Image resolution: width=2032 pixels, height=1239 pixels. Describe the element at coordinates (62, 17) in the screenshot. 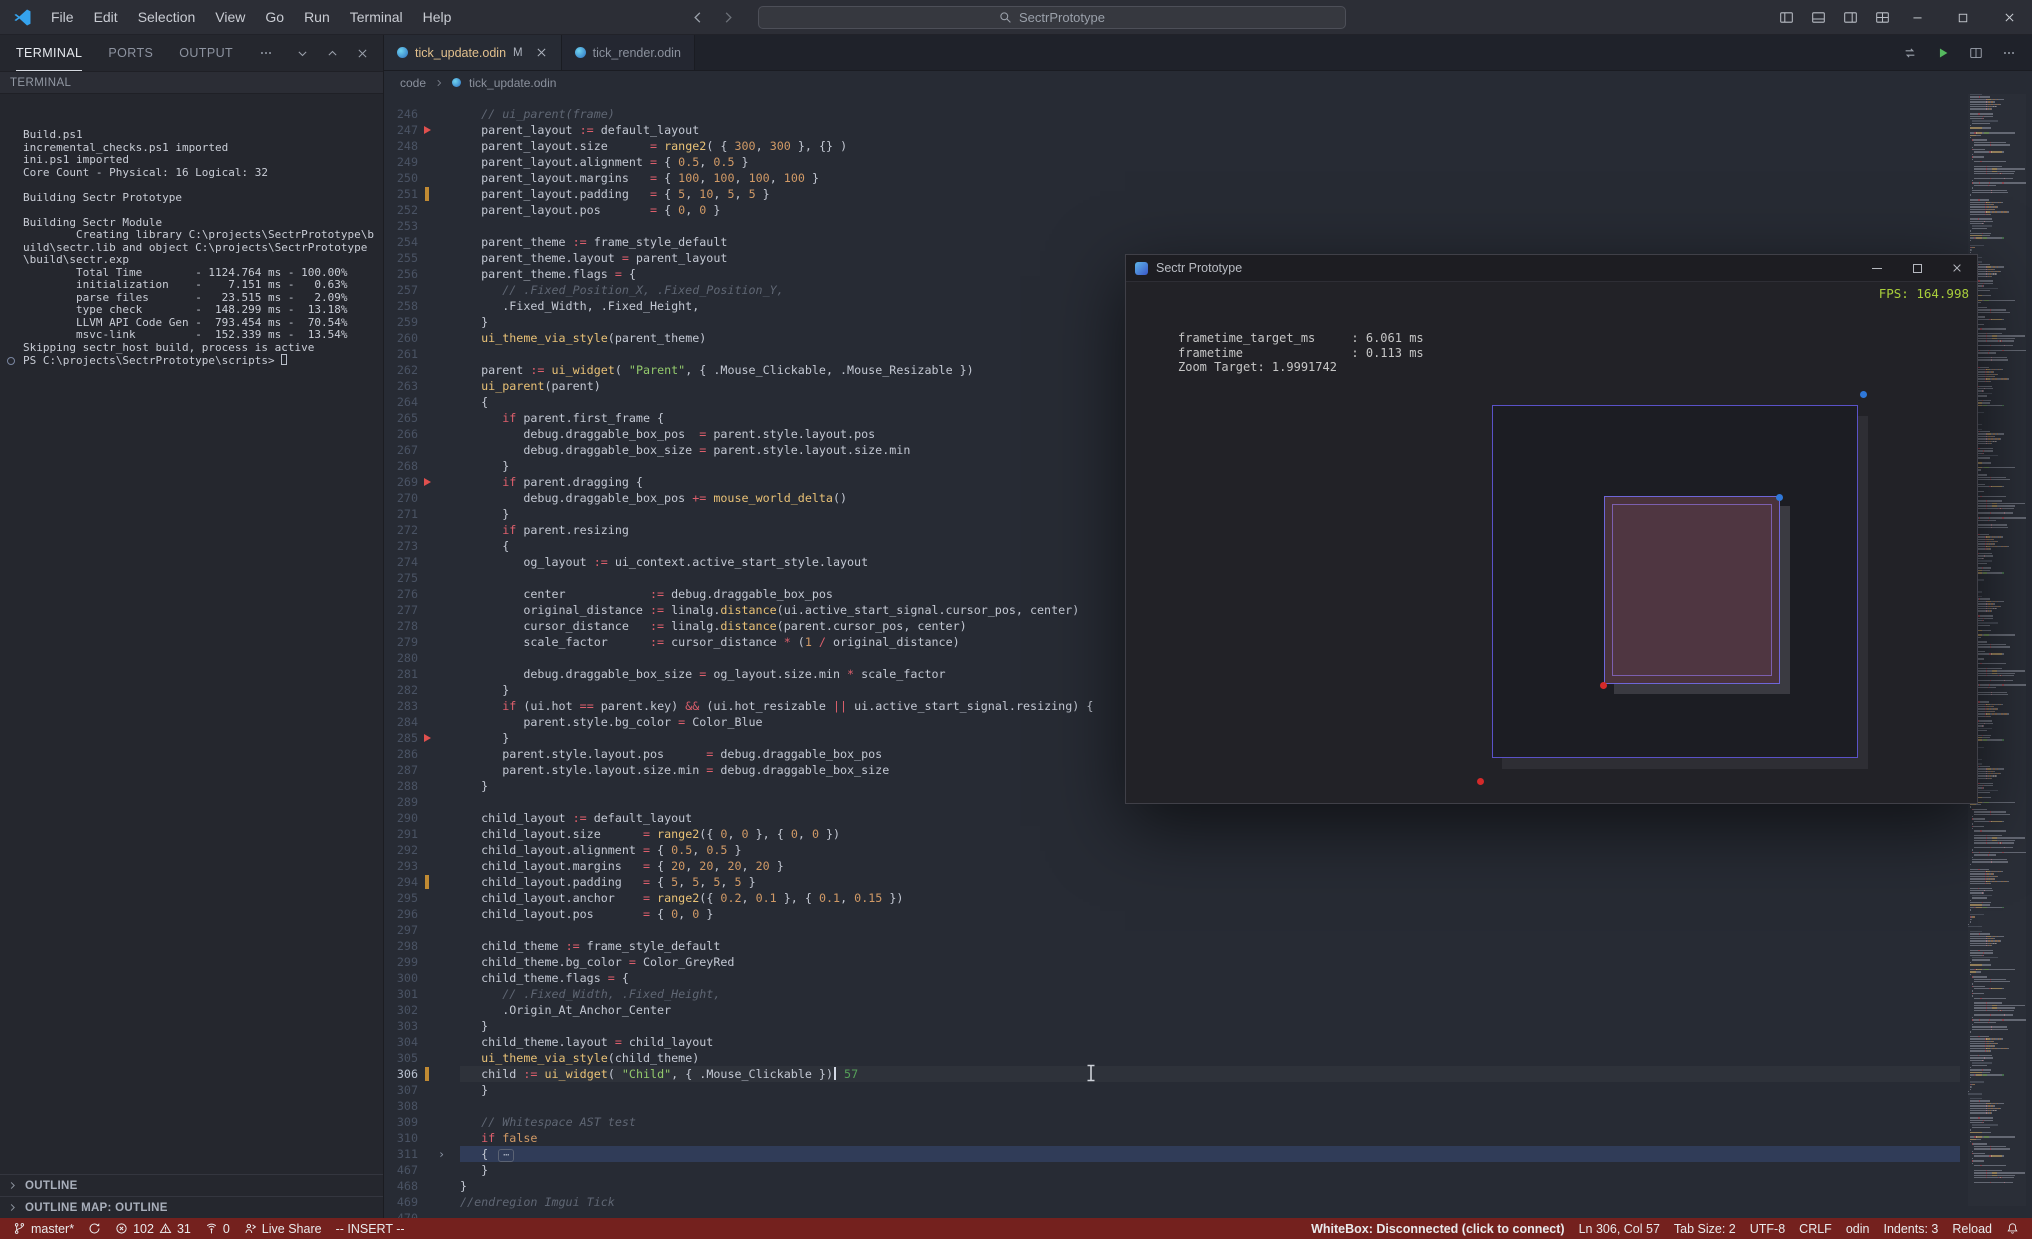

I see `menu-file: File` at that location.